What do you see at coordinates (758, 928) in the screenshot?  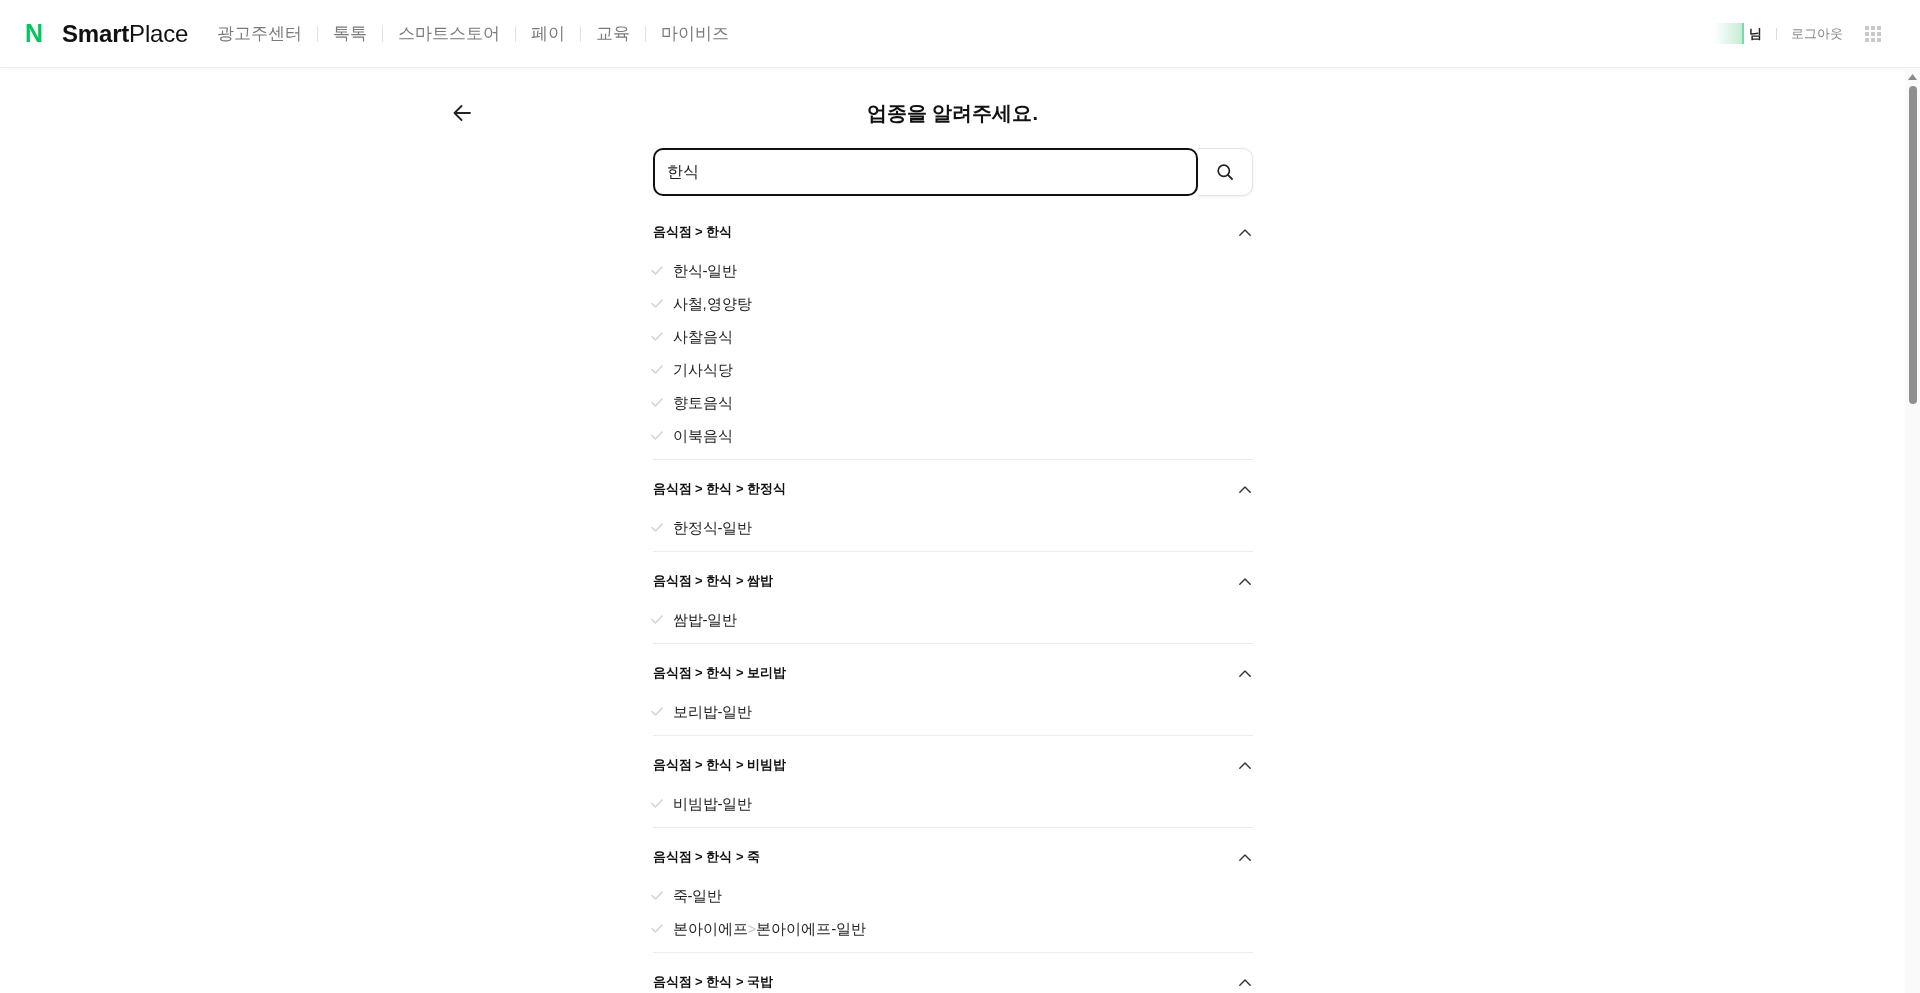 I see `category-option: 본아이에프>본아이에프-일반` at bounding box center [758, 928].